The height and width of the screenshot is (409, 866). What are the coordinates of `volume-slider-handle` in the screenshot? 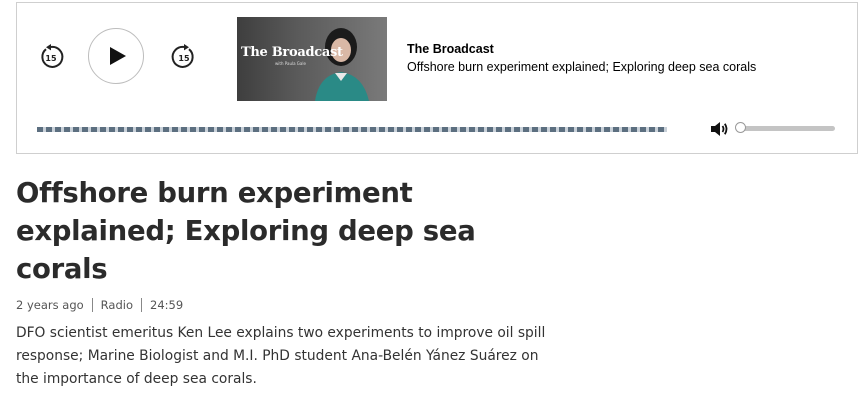 It's located at (740, 127).